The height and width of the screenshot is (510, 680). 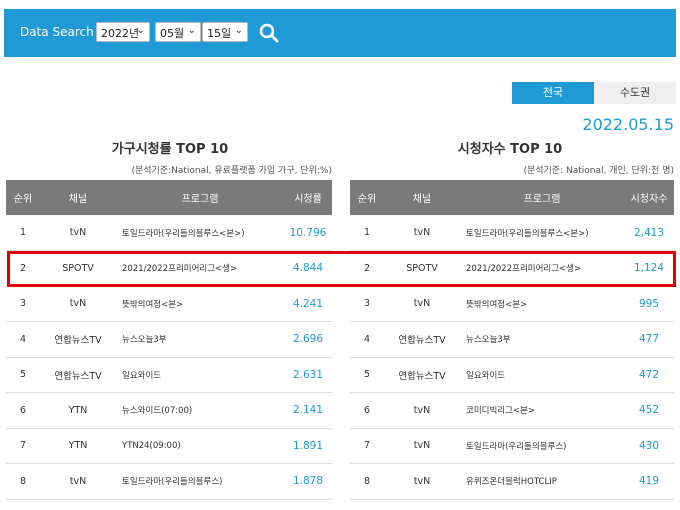 What do you see at coordinates (510, 149) in the screenshot?
I see `viewers-title: 시청자수 TOP 10` at bounding box center [510, 149].